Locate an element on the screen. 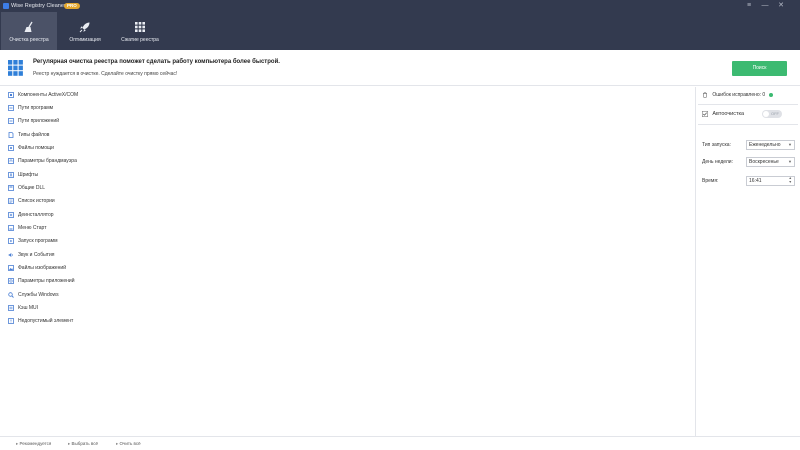 The image size is (800, 450). panel-divider is located at coordinates (695, 261).